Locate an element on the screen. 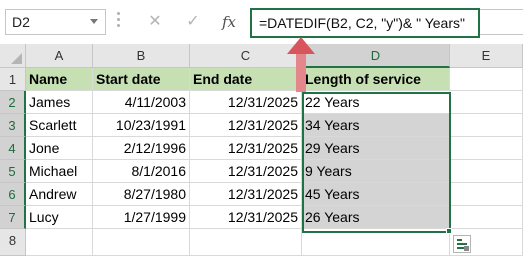 Image resolution: width=523 pixels, height=256 pixels. cell-d2-active: 22 Years is located at coordinates (376, 102).